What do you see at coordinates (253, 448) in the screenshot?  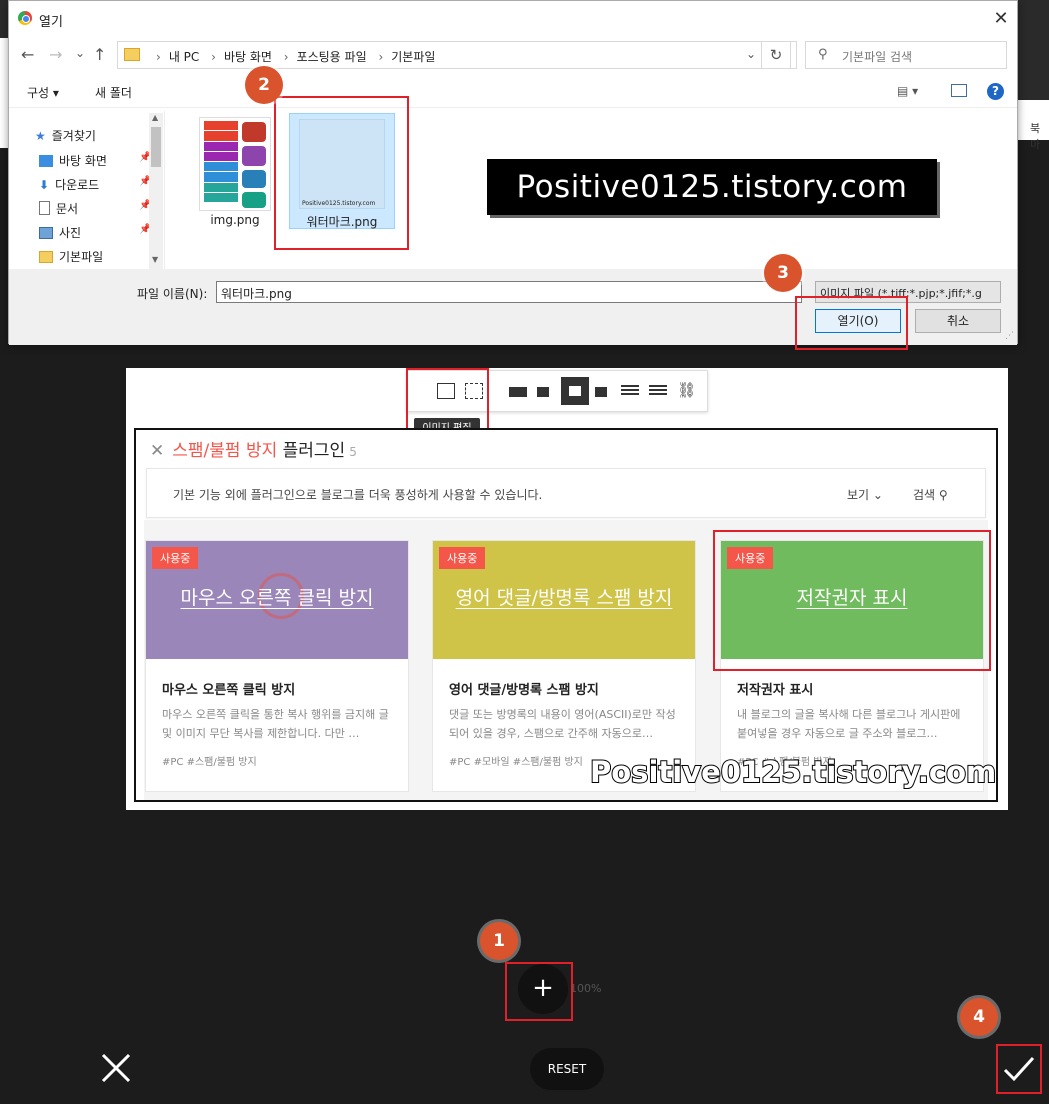 I see `plugin-heading: ✕ 스팸/불펌 방지 플러그인 5` at bounding box center [253, 448].